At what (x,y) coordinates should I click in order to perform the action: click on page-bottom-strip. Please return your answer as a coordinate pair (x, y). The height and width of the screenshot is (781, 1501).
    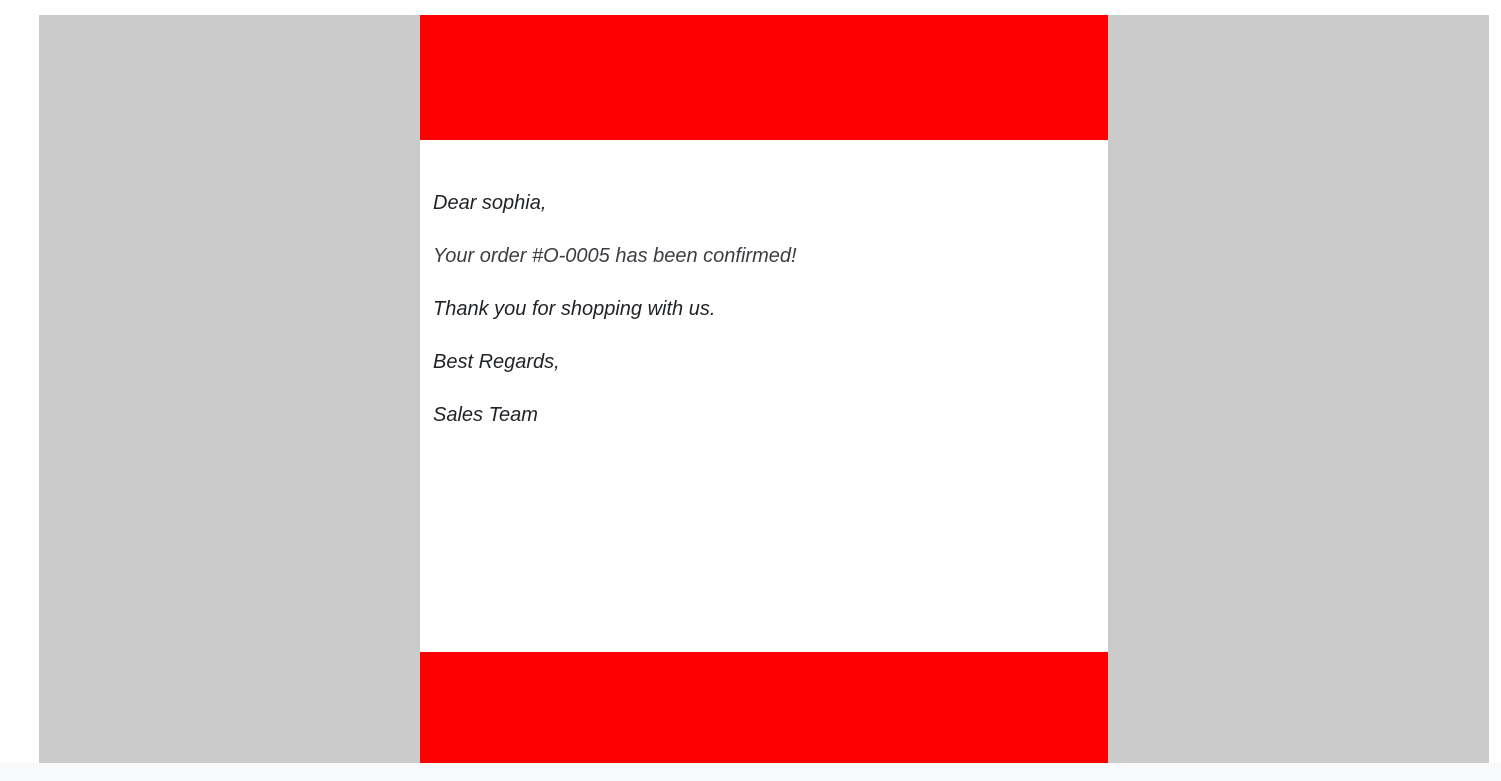
    Looking at the image, I should click on (750, 772).